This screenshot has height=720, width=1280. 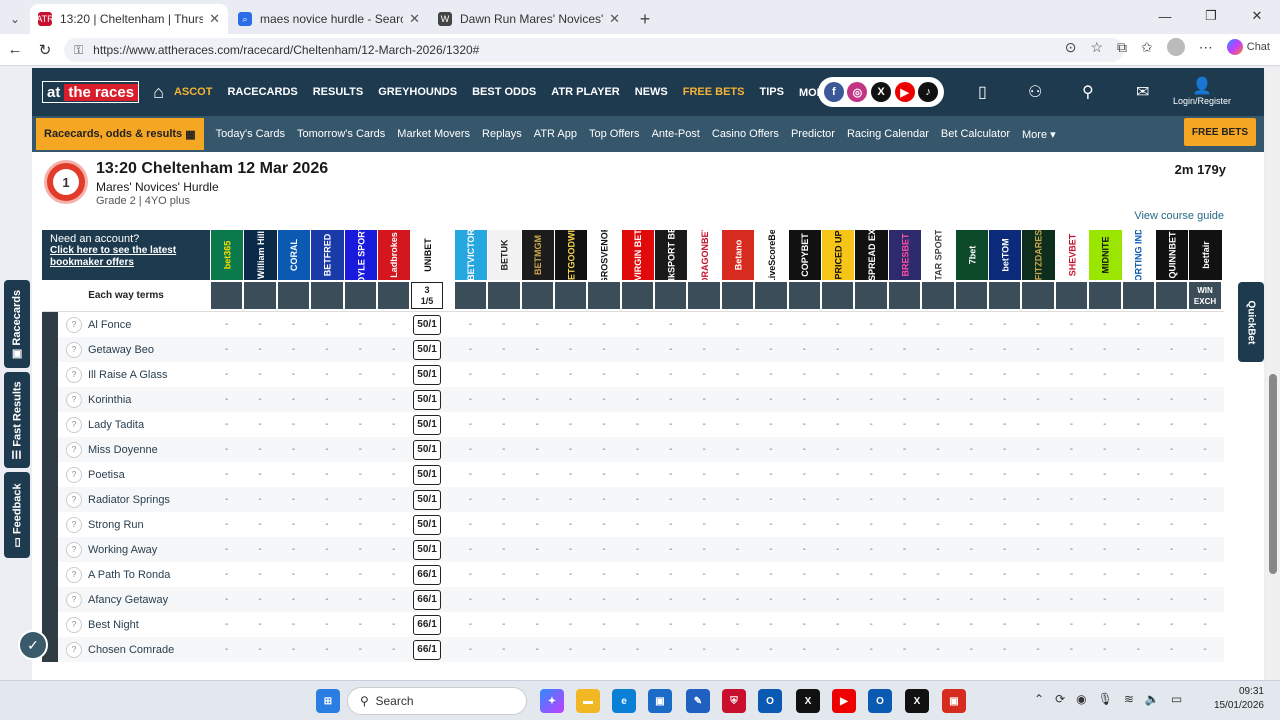 What do you see at coordinates (1171, 255) in the screenshot?
I see `bookmaker-logo: QUINNBET` at bounding box center [1171, 255].